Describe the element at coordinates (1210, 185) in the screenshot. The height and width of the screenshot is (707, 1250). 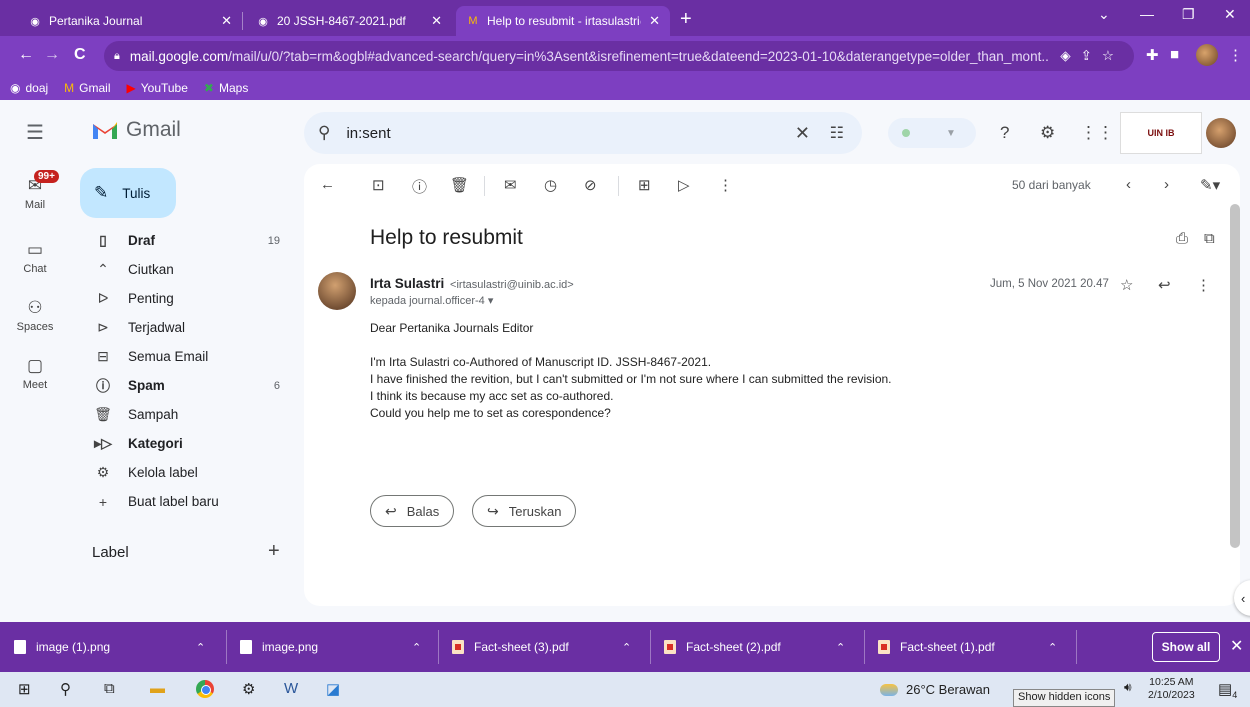
I see `input-tools-icon: ✎▾` at that location.